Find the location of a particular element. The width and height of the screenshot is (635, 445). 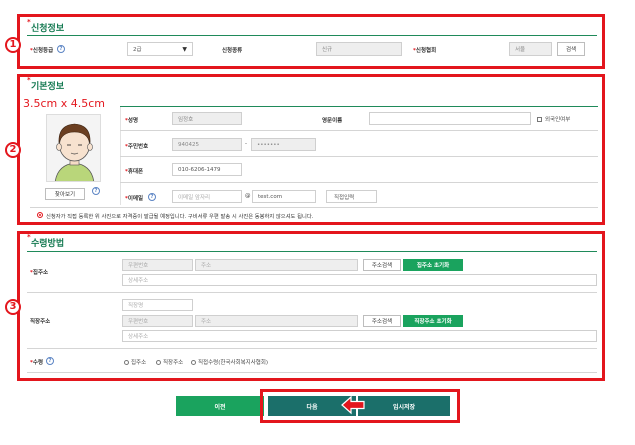

temp-save-button: 임시저장 is located at coordinates (404, 406).